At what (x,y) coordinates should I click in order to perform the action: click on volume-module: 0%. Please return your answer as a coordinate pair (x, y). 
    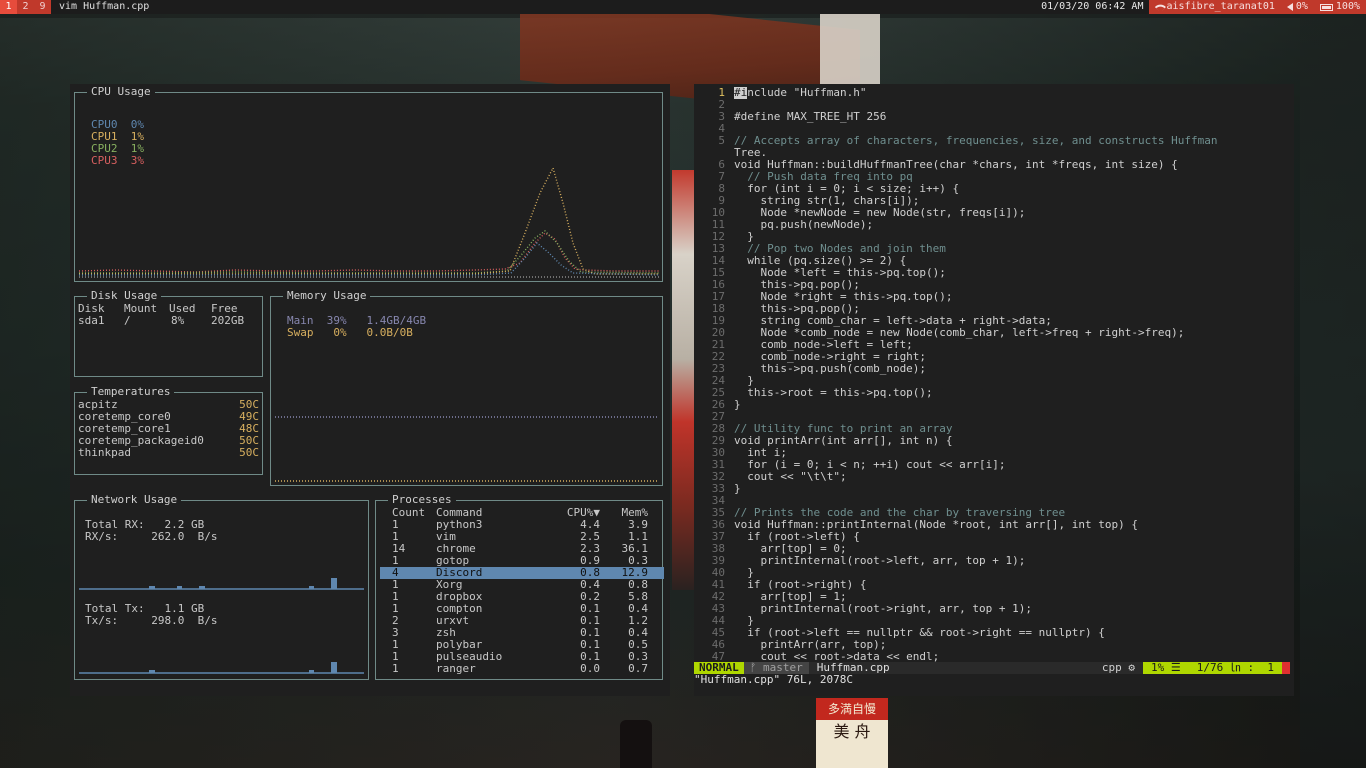
    Looking at the image, I should click on (1297, 7).